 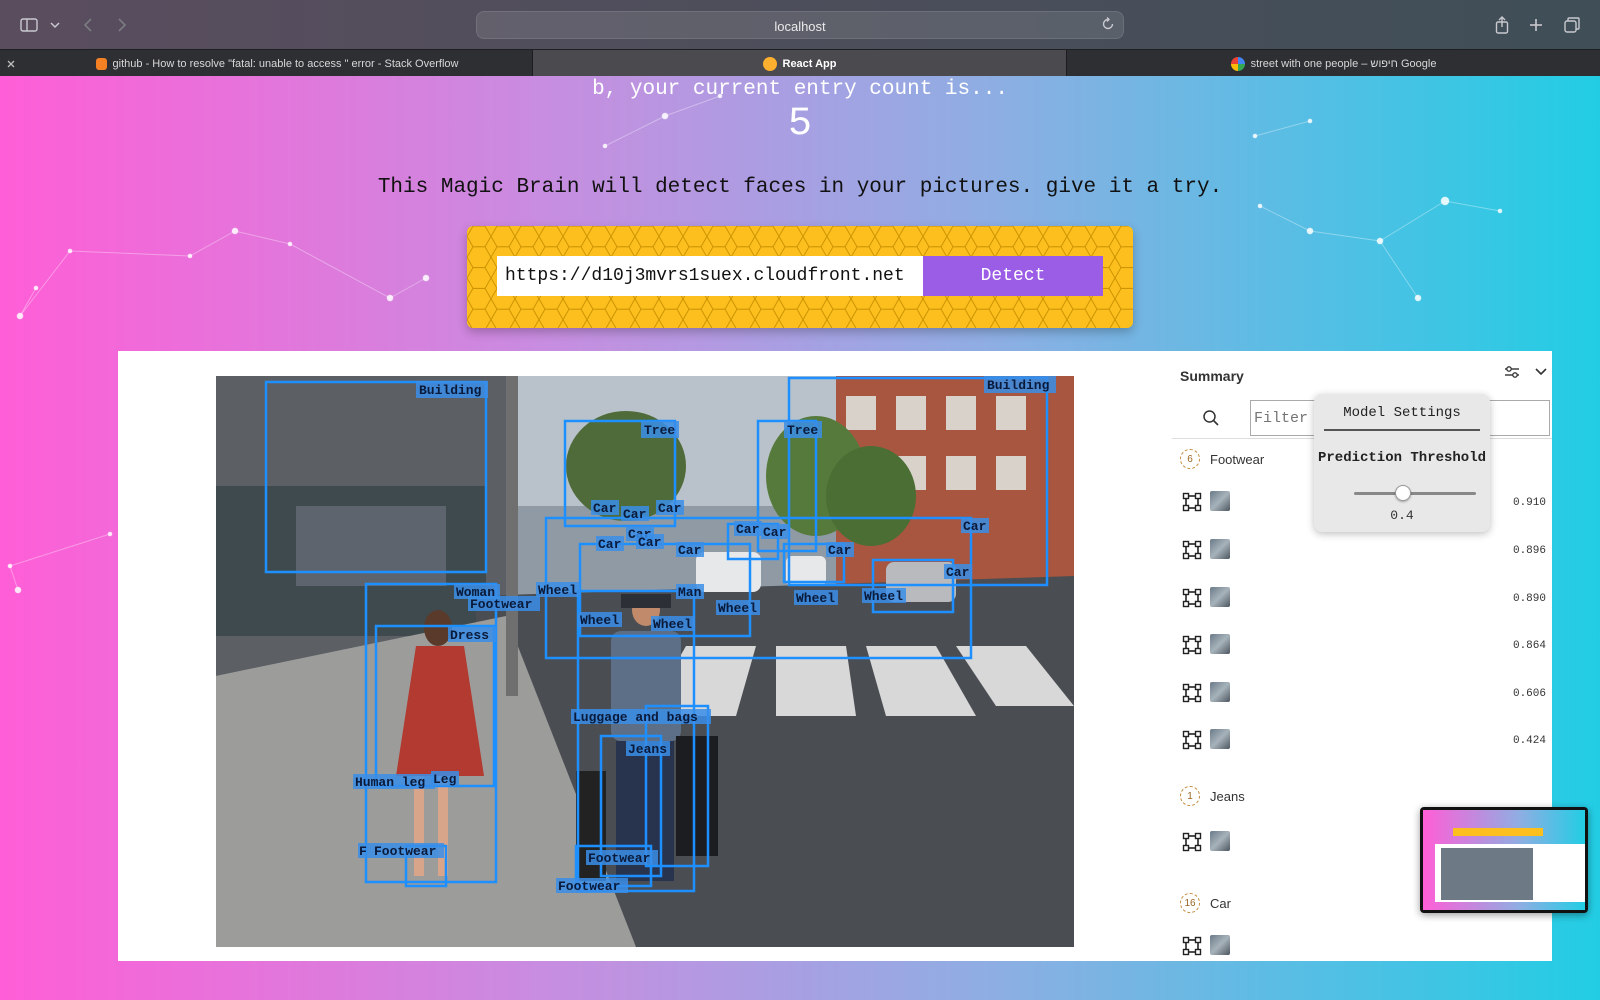 I want to click on threshold-slider-track, so click(x=1415, y=493).